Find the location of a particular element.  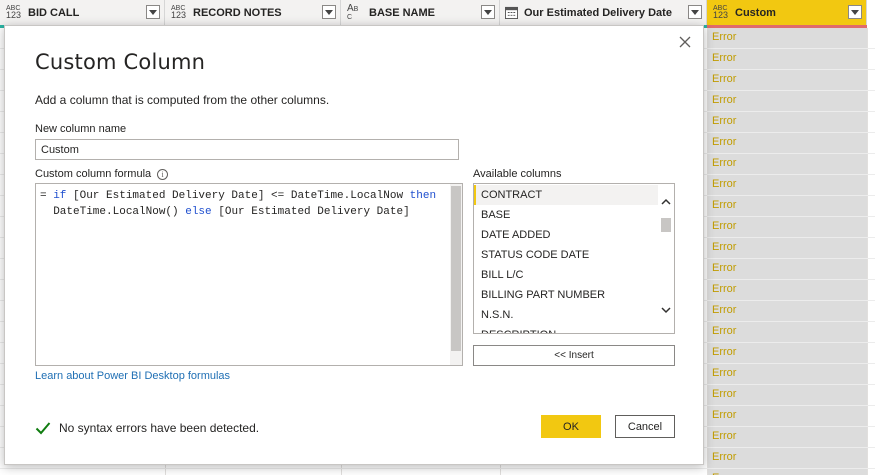

column-header-estimated-delivery: Our Estimated Delivery Date is located at coordinates (603, 12).